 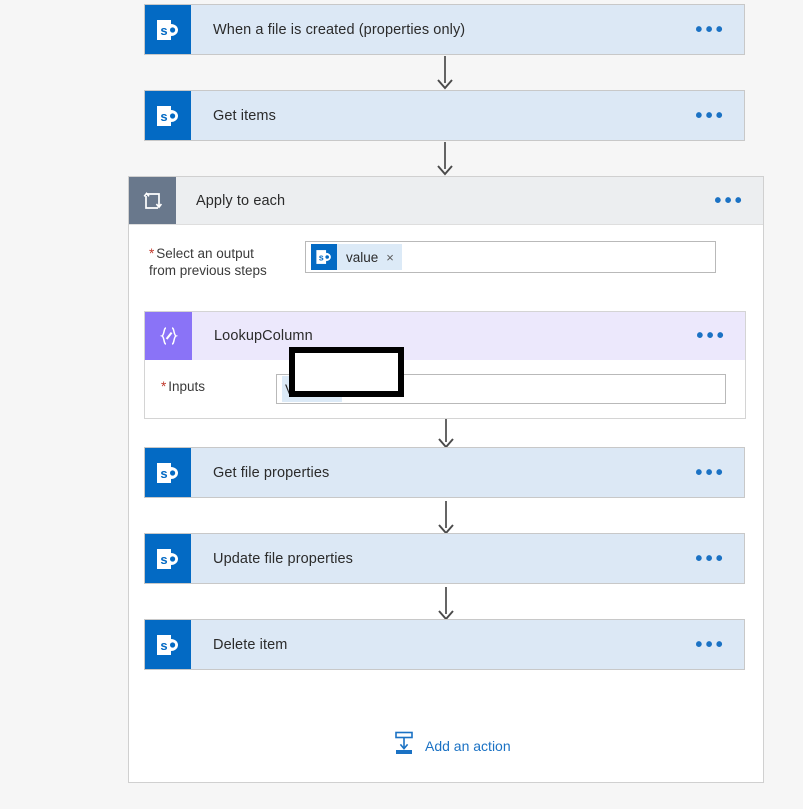 I want to click on token-value: s value ×, so click(x=356, y=257).